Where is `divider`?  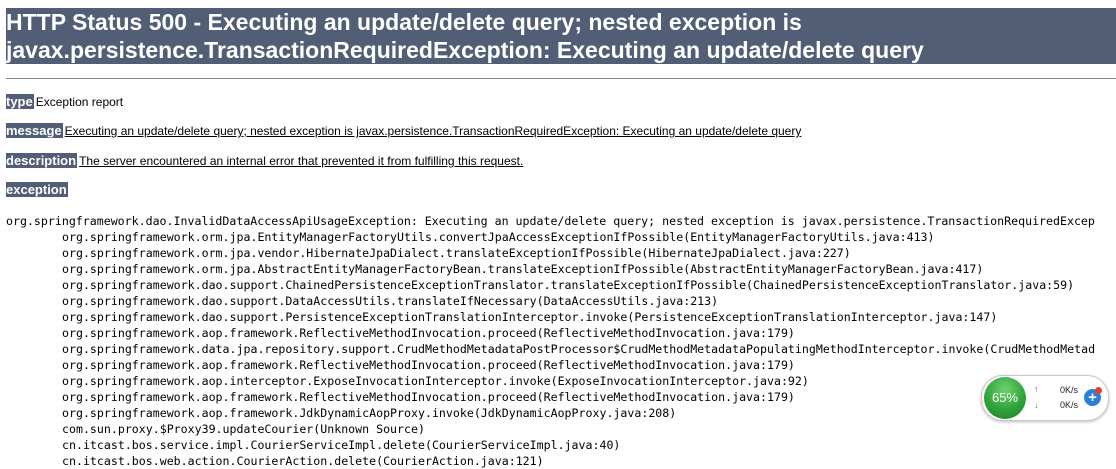
divider is located at coordinates (561, 78).